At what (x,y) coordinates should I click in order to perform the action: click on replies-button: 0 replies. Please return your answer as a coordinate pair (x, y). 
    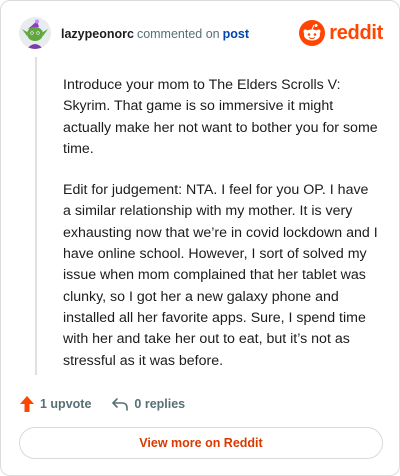
    Looking at the image, I should click on (148, 404).